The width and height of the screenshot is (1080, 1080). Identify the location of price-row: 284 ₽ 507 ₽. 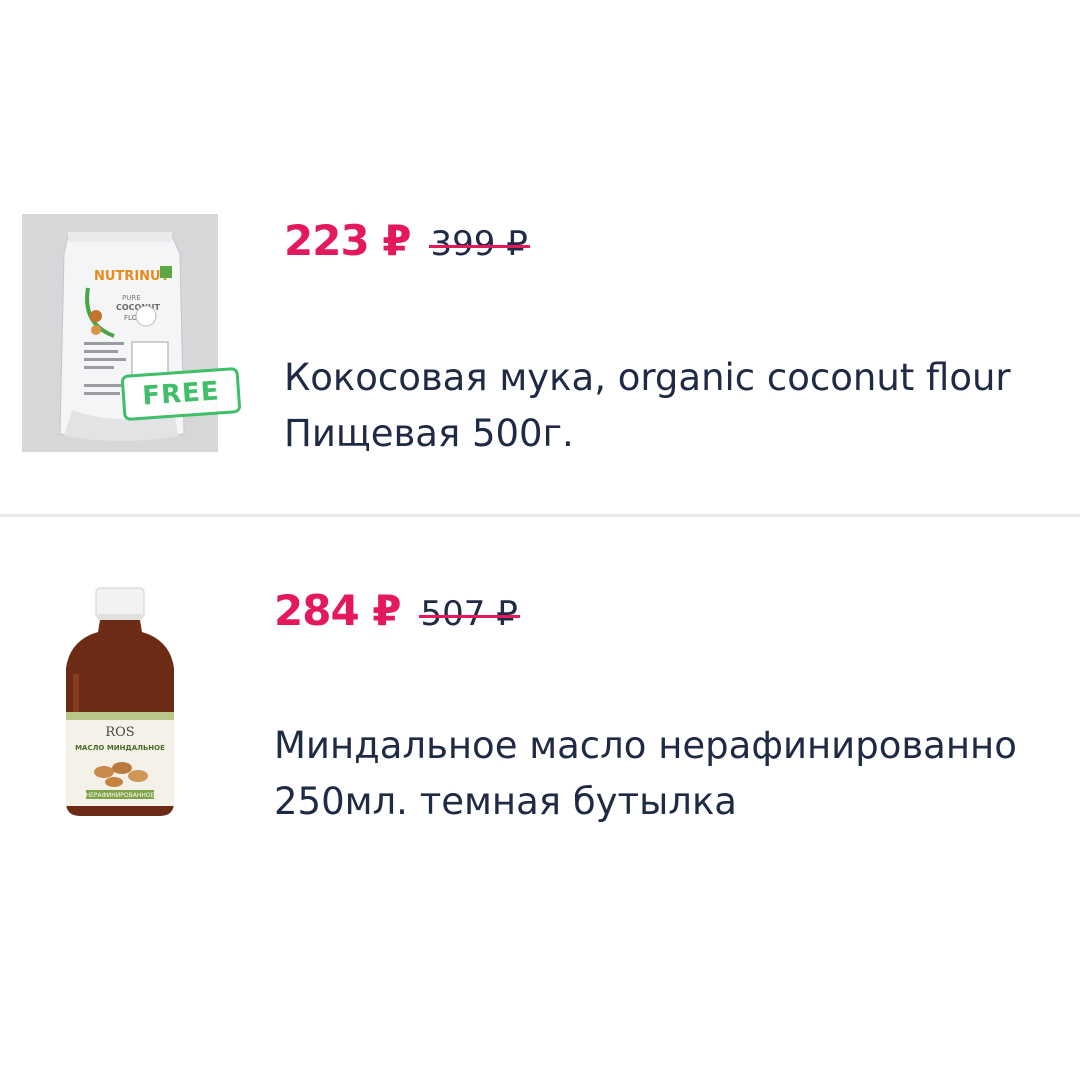
(397, 610).